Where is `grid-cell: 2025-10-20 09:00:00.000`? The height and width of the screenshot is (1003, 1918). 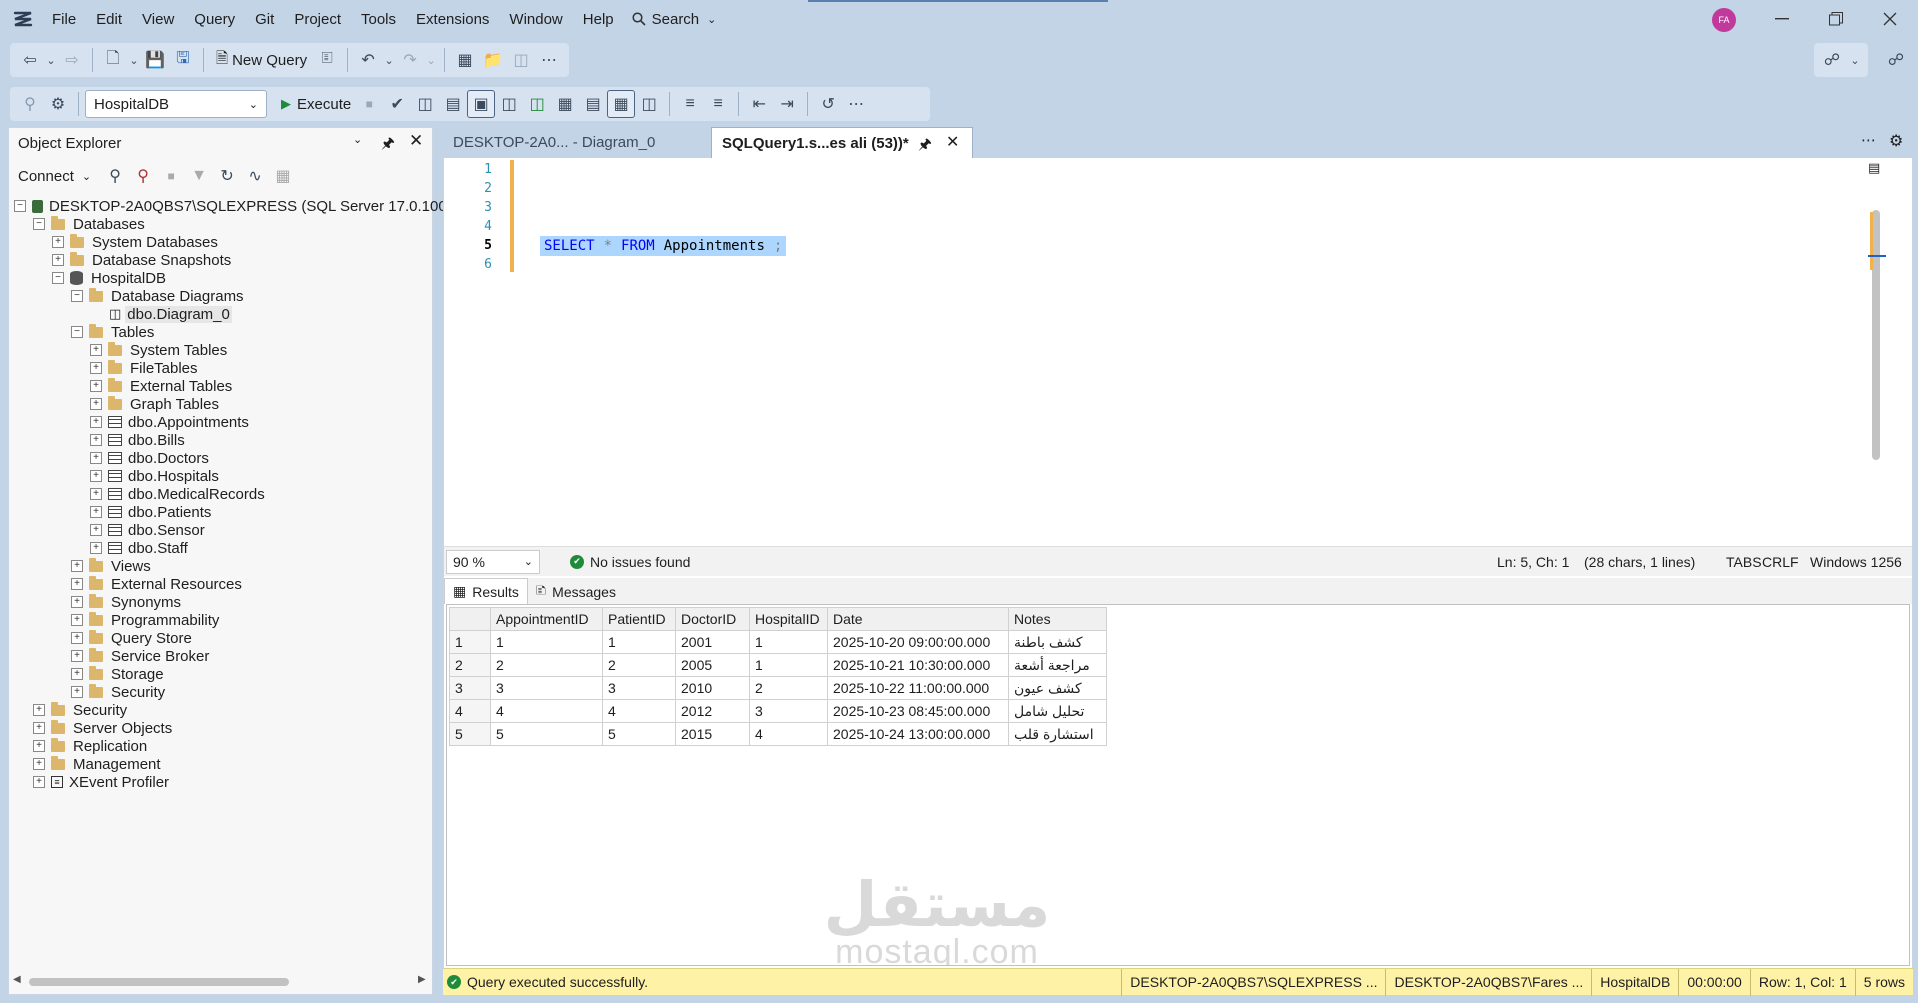
grid-cell: 2025-10-20 09:00:00.000 is located at coordinates (918, 642).